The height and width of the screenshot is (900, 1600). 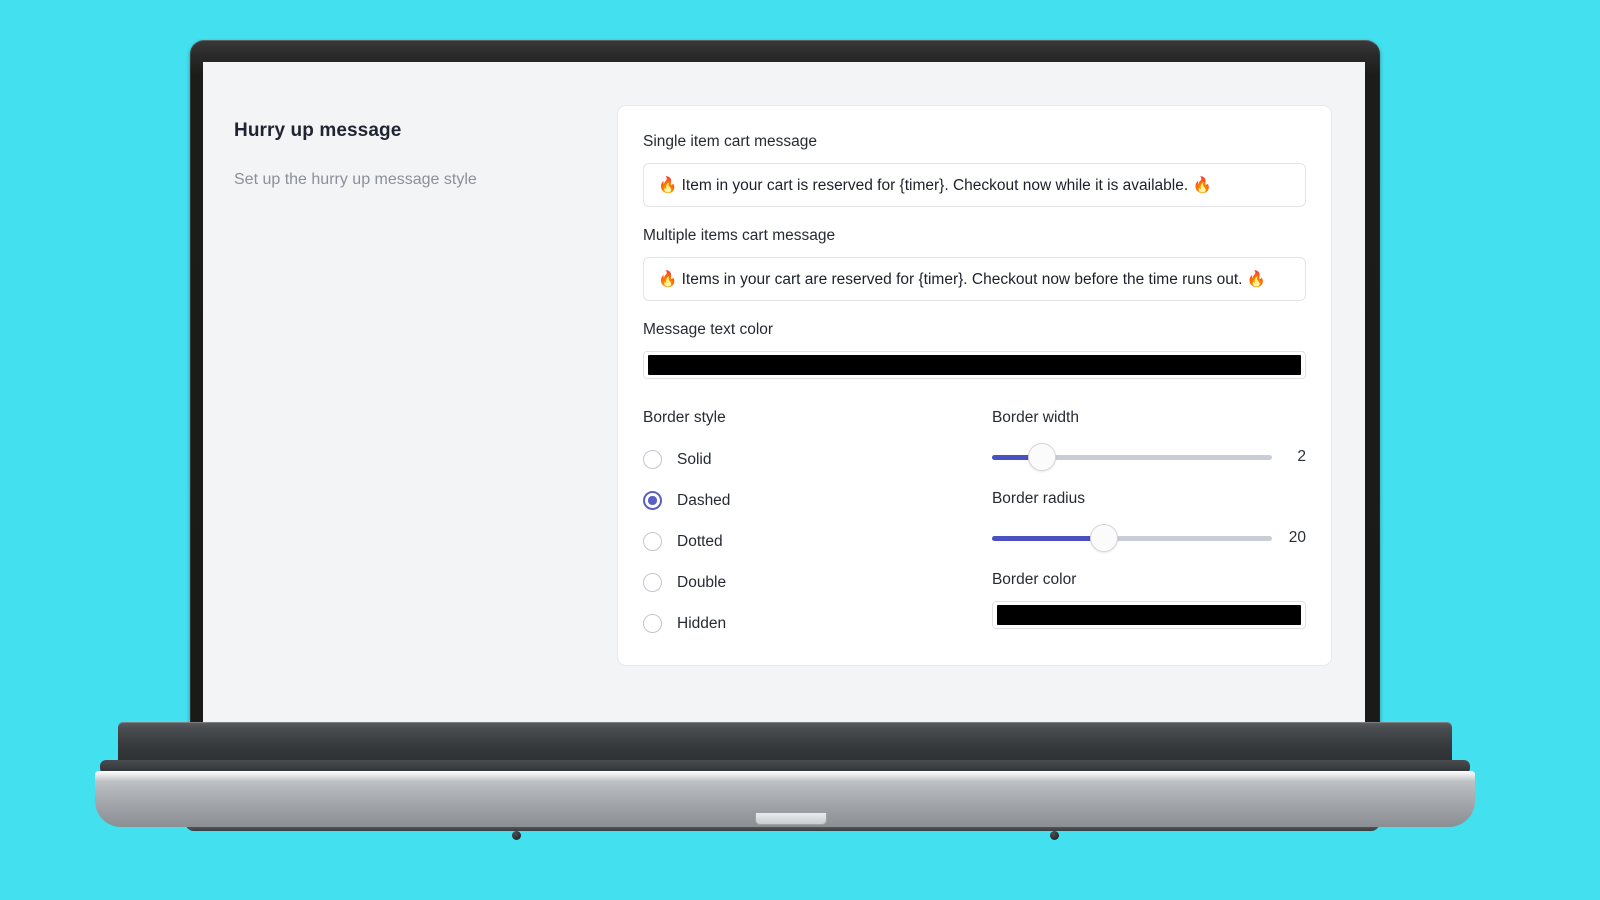 I want to click on laptop-hinge, so click(x=785, y=743).